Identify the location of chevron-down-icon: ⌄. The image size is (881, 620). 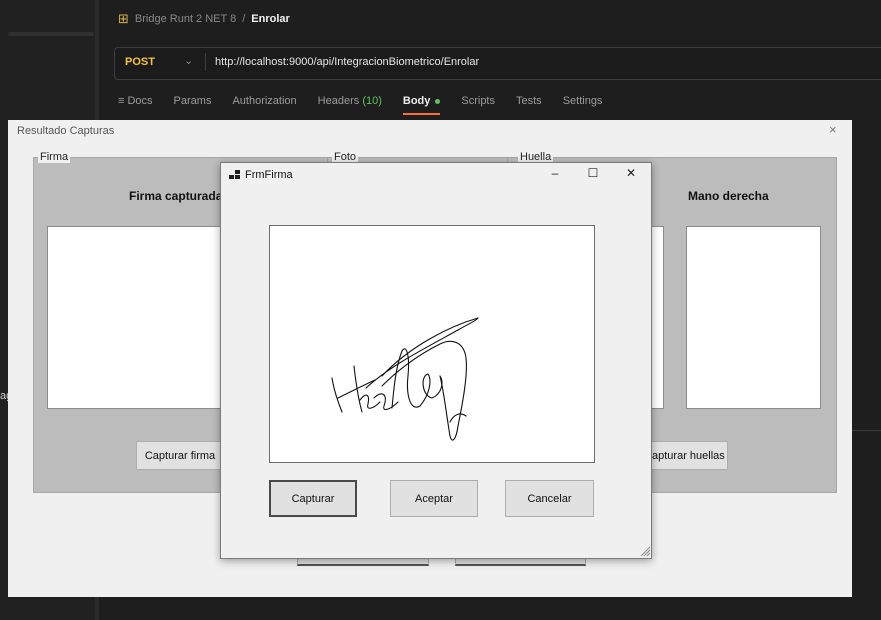
(188, 60).